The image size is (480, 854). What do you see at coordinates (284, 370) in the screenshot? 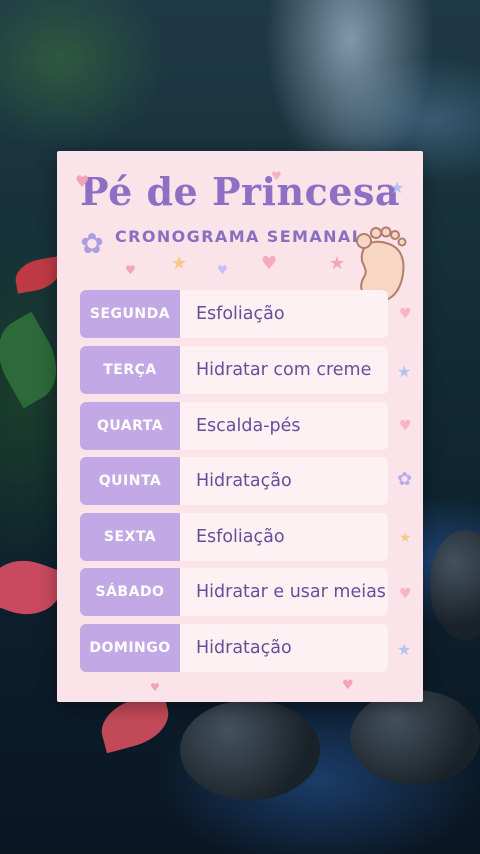
I see `task-label: Hidratar com creme` at bounding box center [284, 370].